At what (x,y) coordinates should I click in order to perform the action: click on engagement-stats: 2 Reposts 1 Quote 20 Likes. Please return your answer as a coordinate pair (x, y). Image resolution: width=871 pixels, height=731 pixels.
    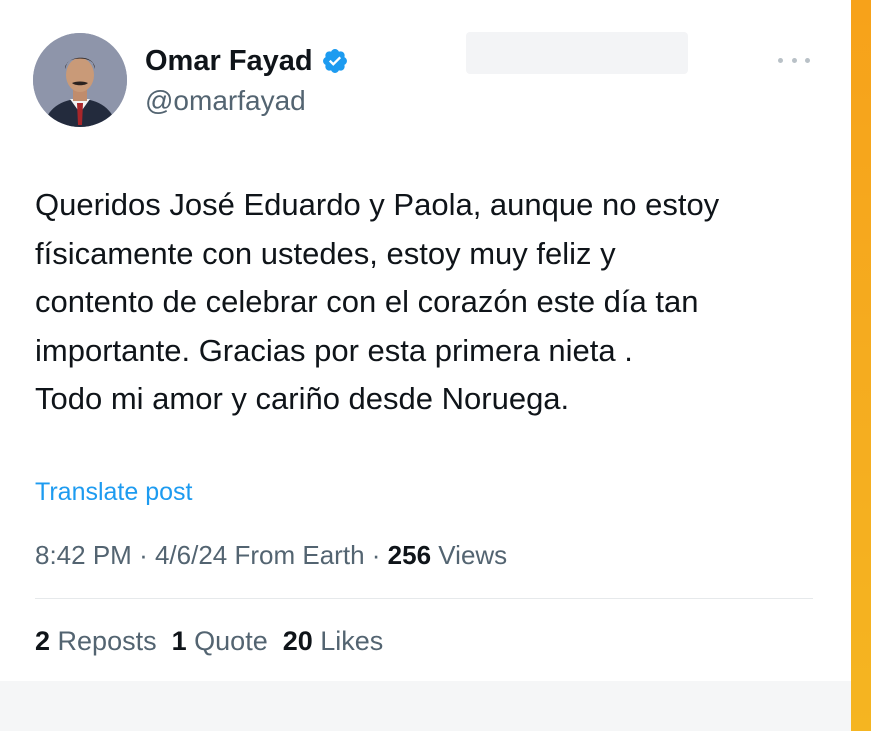
    Looking at the image, I should click on (209, 641).